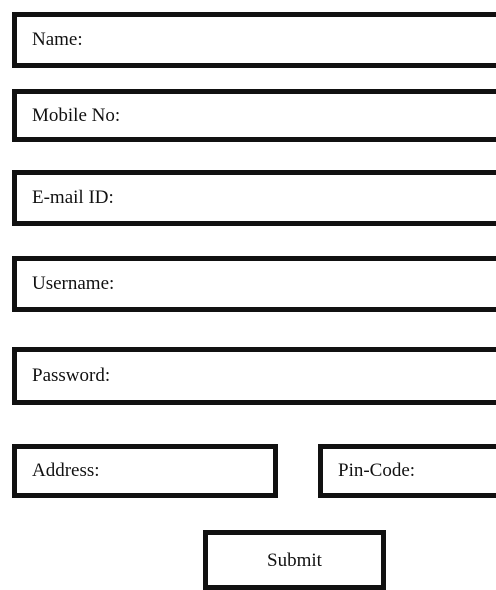  I want to click on address-label: Address:, so click(66, 470).